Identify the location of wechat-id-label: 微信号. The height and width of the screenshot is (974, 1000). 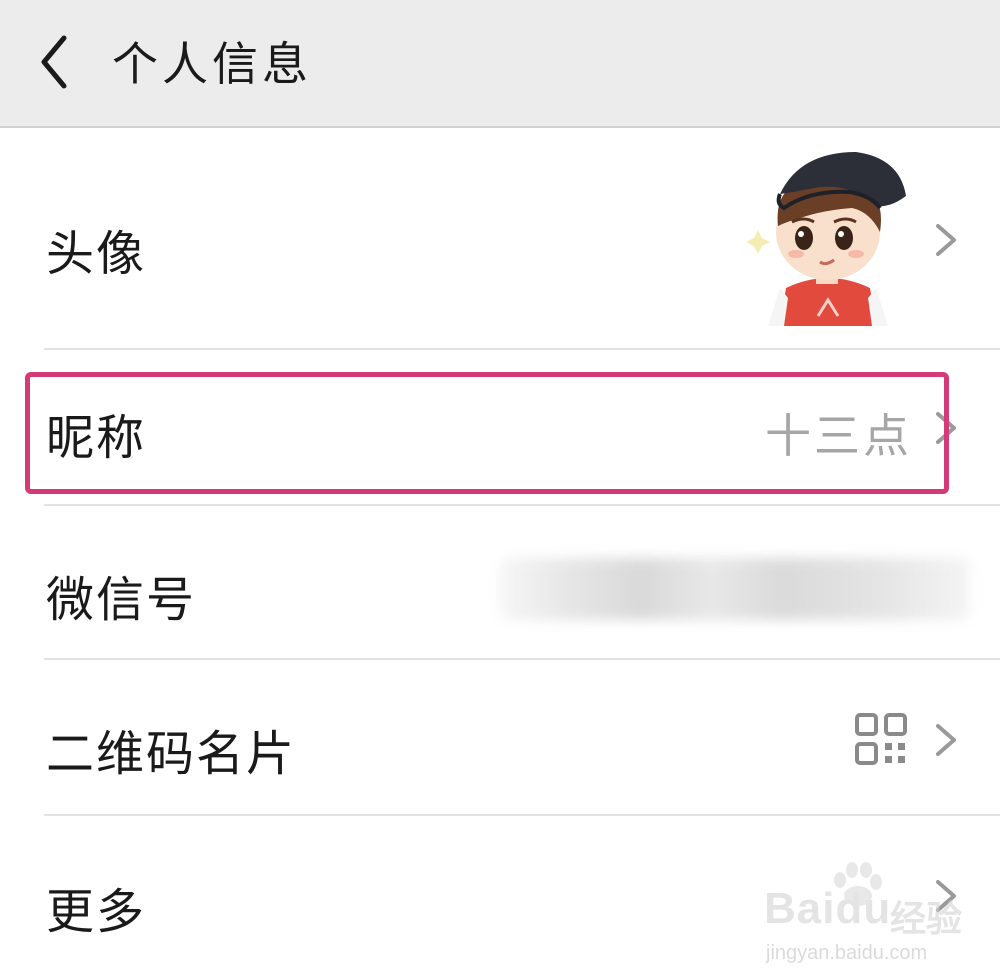
(121, 600).